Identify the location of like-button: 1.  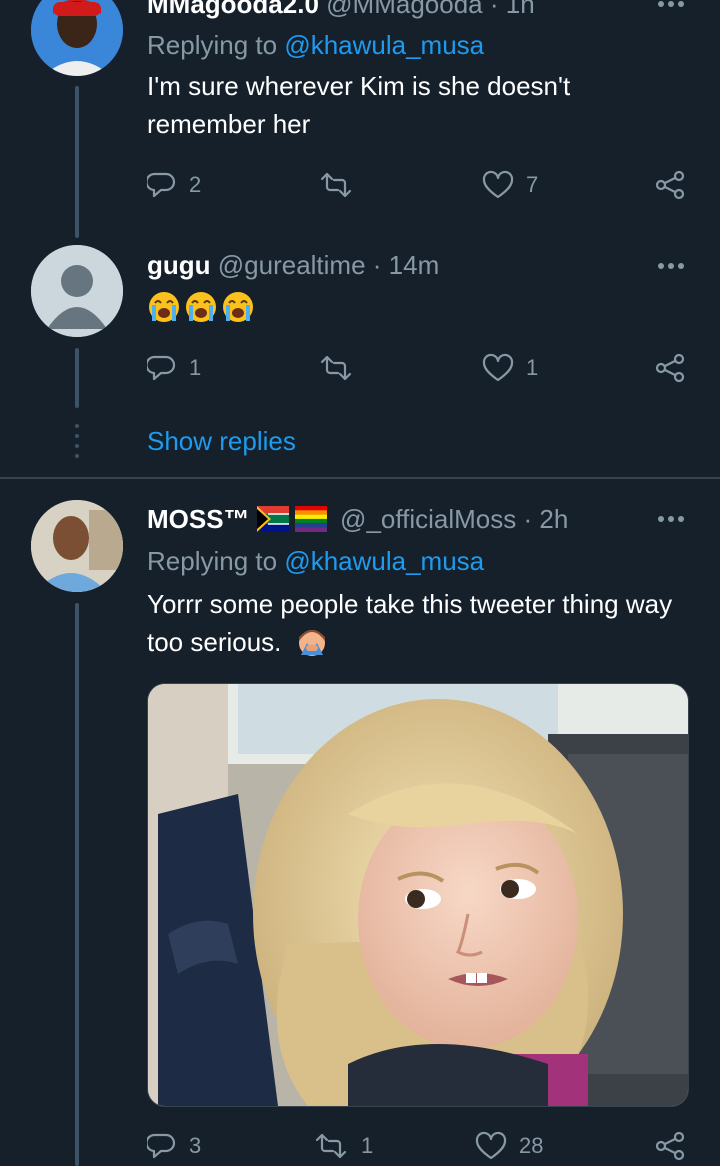
(510, 368).